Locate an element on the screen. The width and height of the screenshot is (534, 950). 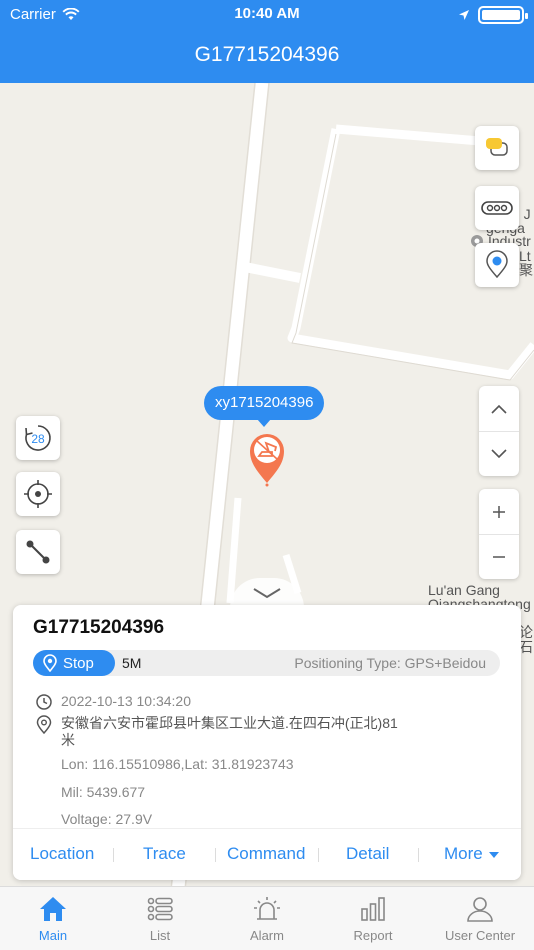
traffic-button is located at coordinates (497, 208).